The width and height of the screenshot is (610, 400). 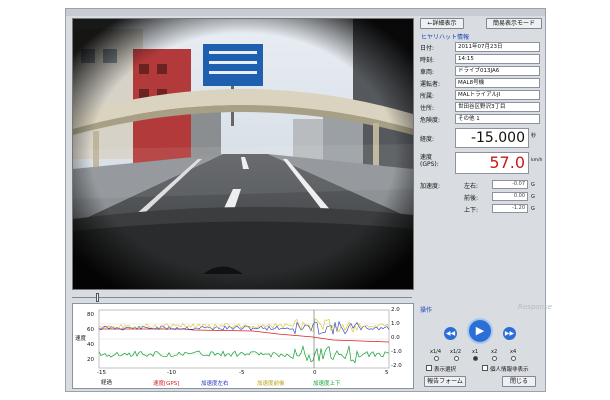 What do you see at coordinates (429, 368) in the screenshot?
I see `display-select-checkbox` at bounding box center [429, 368].